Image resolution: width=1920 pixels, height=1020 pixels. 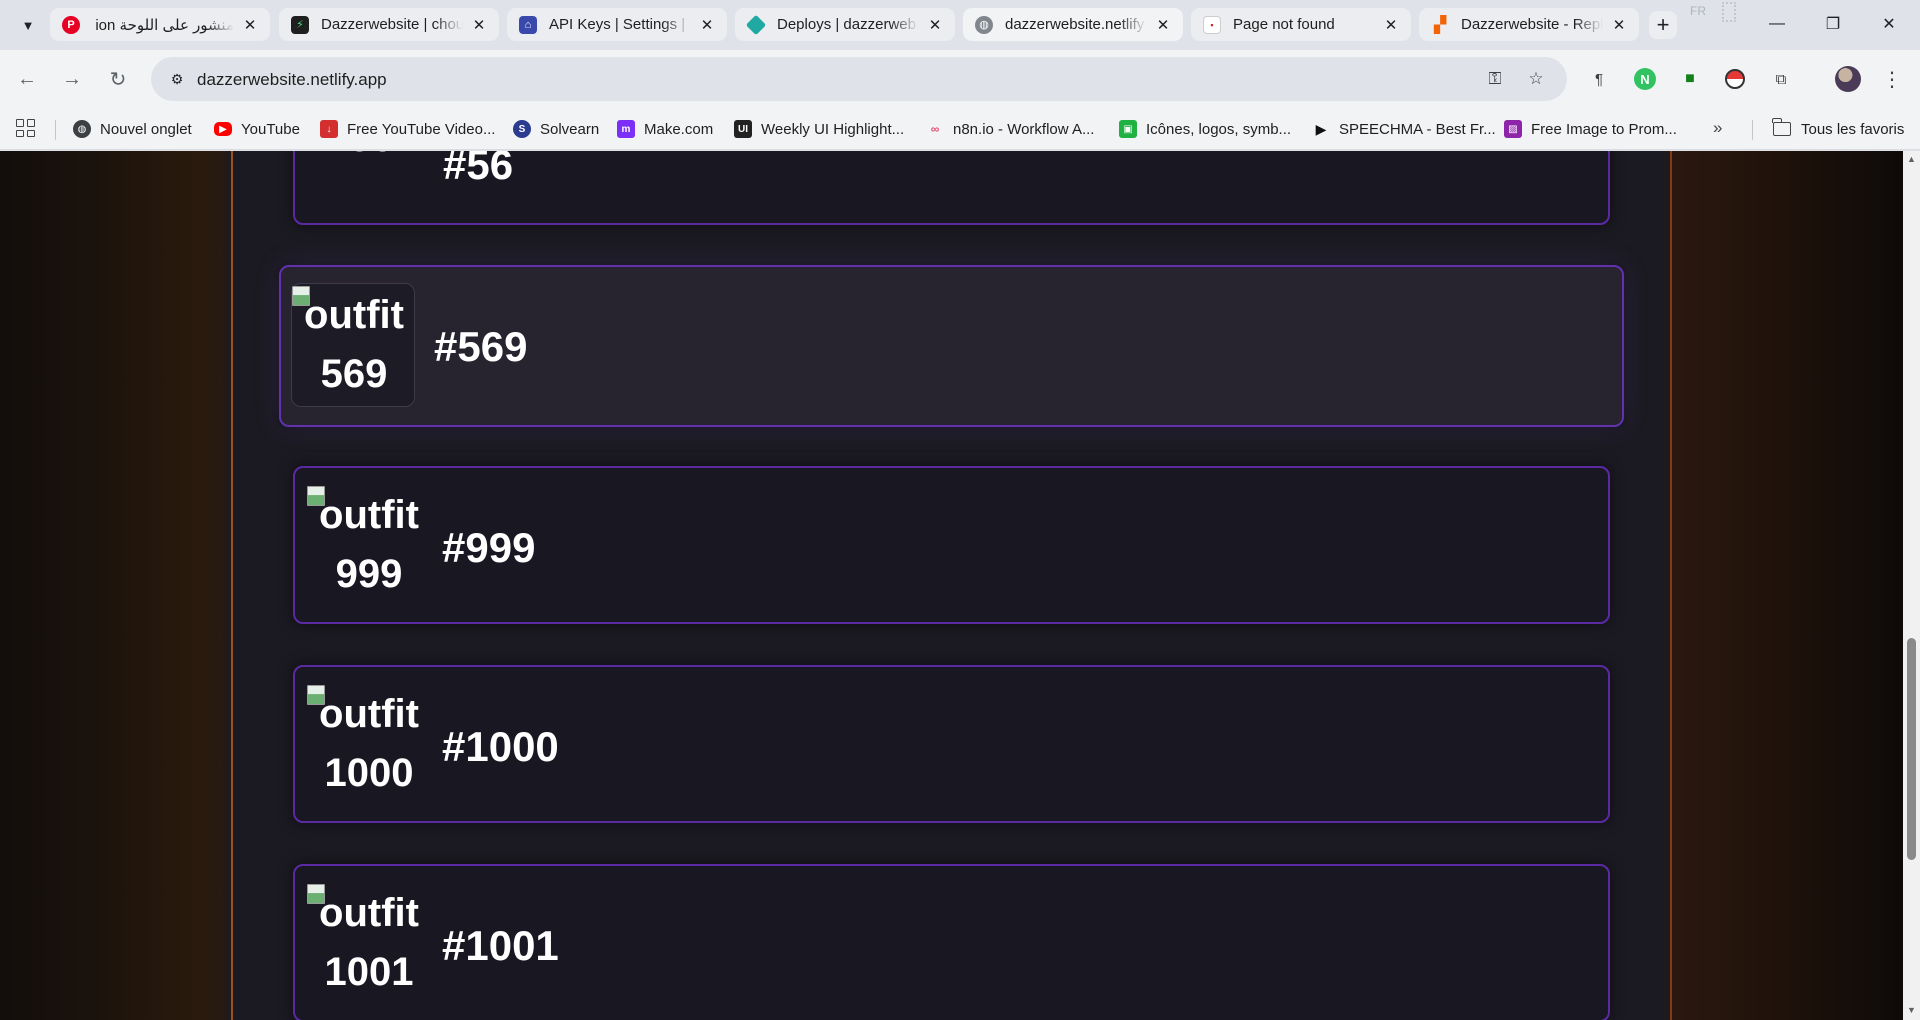 I want to click on n-extension-icon: N, so click(x=1645, y=79).